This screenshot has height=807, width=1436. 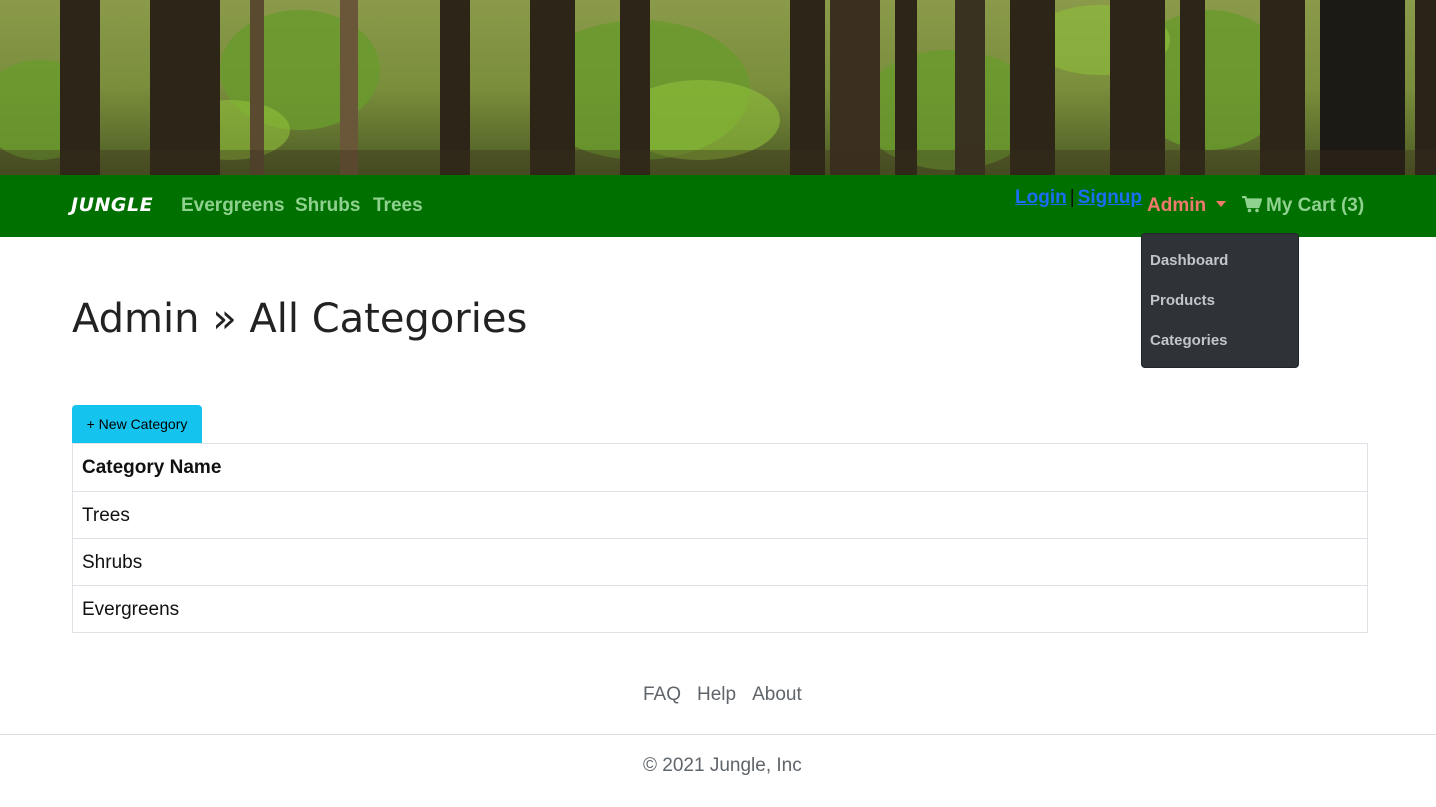 What do you see at coordinates (112, 205) in the screenshot?
I see `brand-logo: JUNGLE` at bounding box center [112, 205].